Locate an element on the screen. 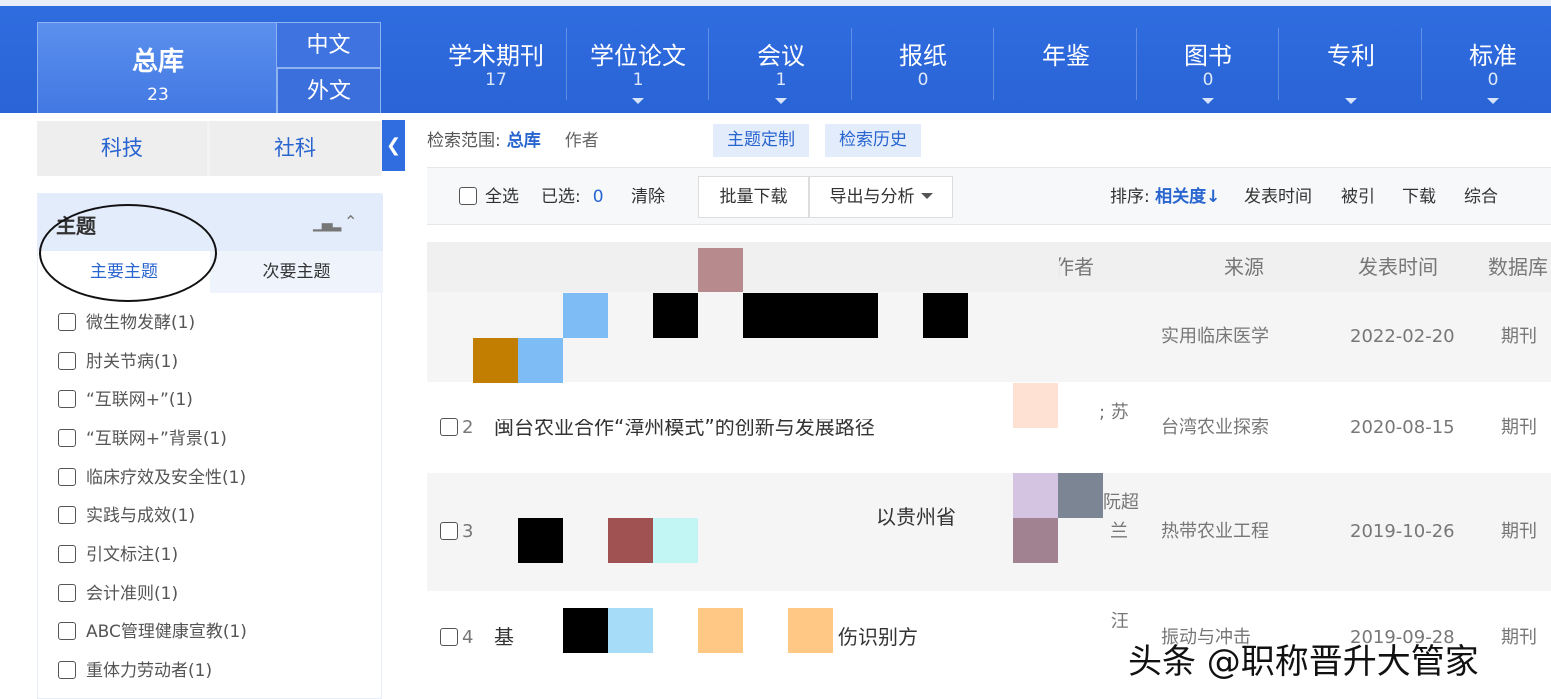  row-select: 2 is located at coordinates (456, 428).